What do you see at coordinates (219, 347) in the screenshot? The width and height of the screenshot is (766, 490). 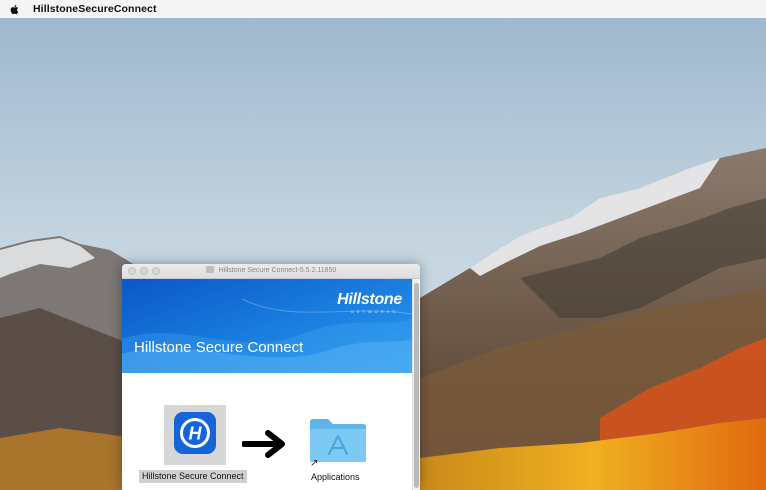 I see `banner-title: Hillstone Secure Connect` at bounding box center [219, 347].